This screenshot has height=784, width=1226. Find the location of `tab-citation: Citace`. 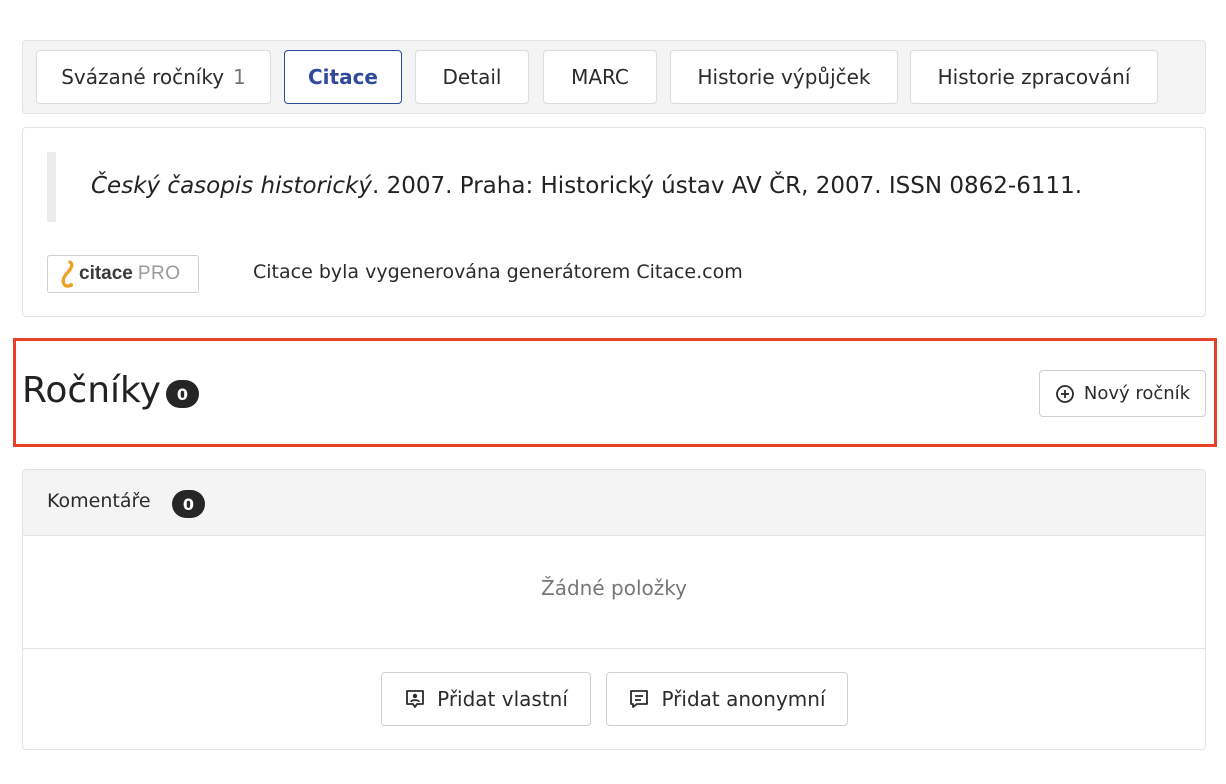

tab-citation: Citace is located at coordinates (343, 77).